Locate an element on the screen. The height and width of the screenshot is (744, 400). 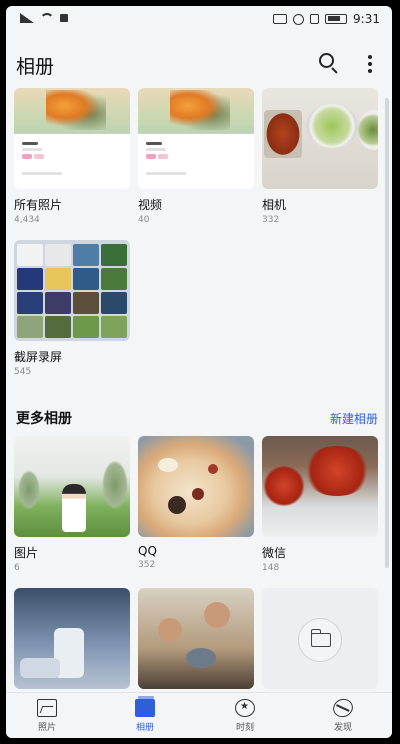
album-qq: QQ 352 is located at coordinates (196, 503).